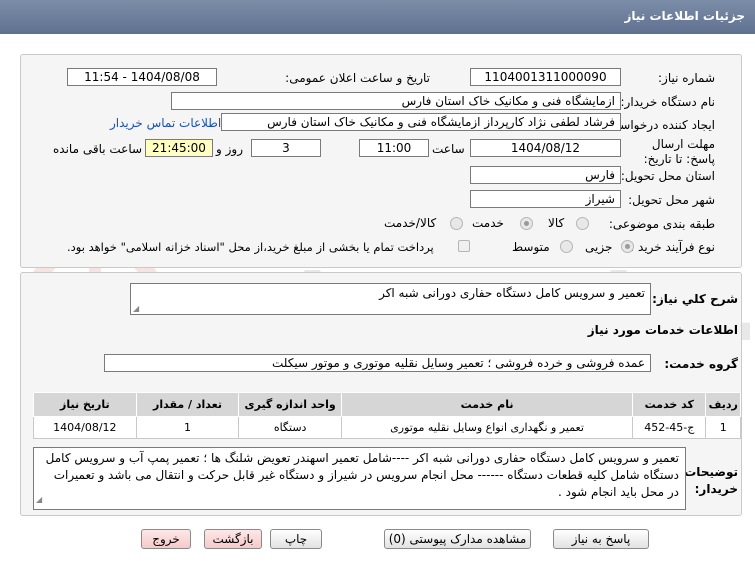  Describe the element at coordinates (290, 404) in the screenshot. I see `column-header: واحد اندازه گیری` at that location.